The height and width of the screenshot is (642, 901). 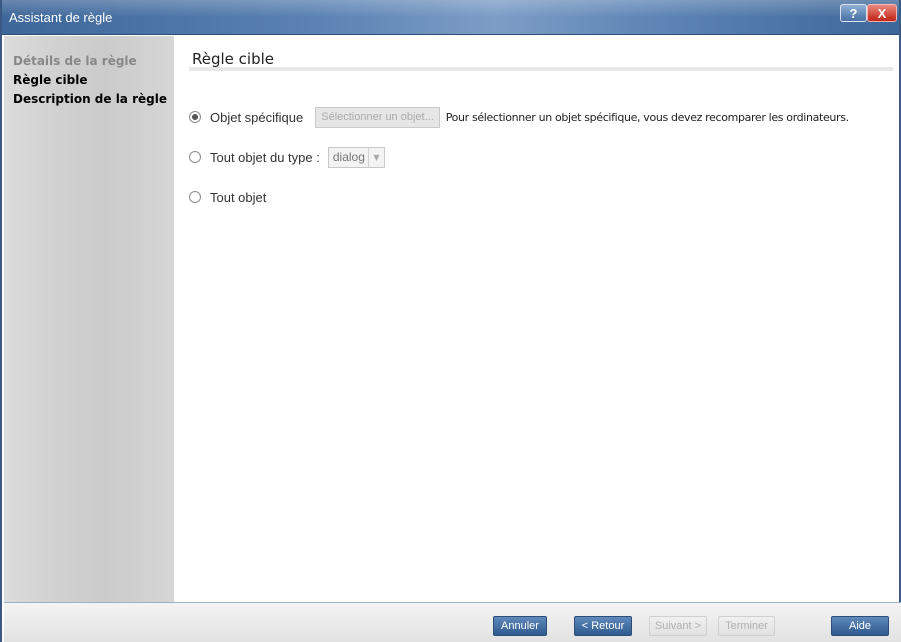 I want to click on wizard-footer: Annuler < Retour Suivant > Terminer Aide, so click(x=452, y=622).